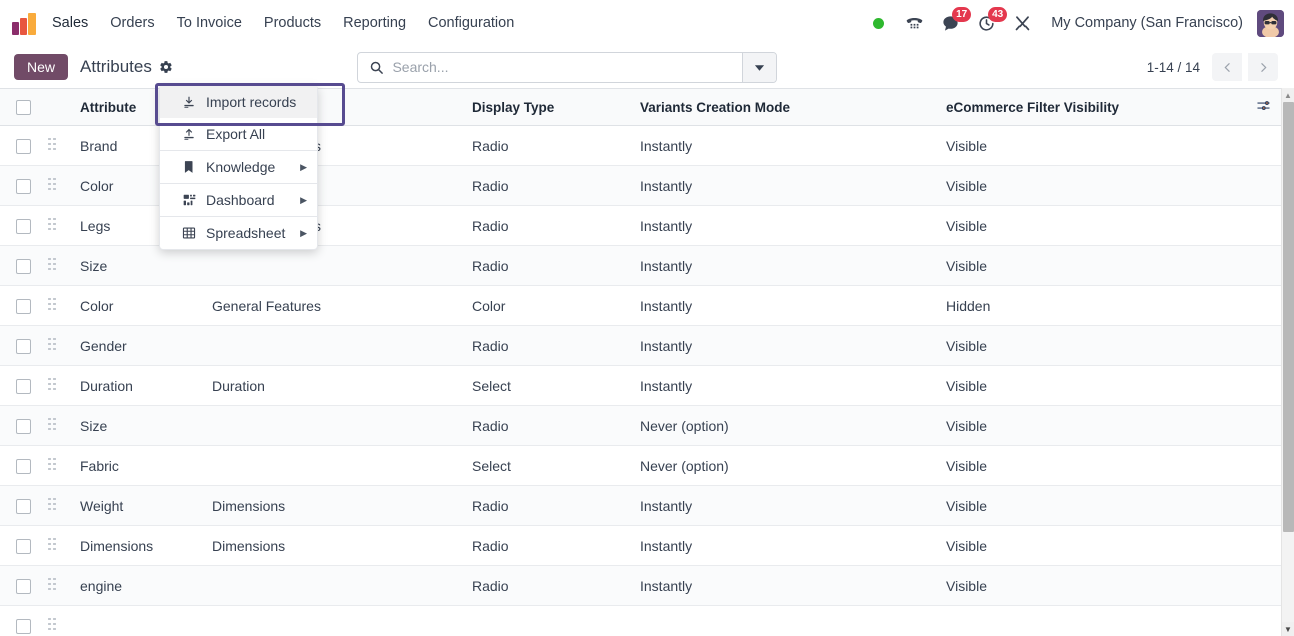  I want to click on table-row: Weight Dimensions Radio Instantly Visible, so click(640, 505).